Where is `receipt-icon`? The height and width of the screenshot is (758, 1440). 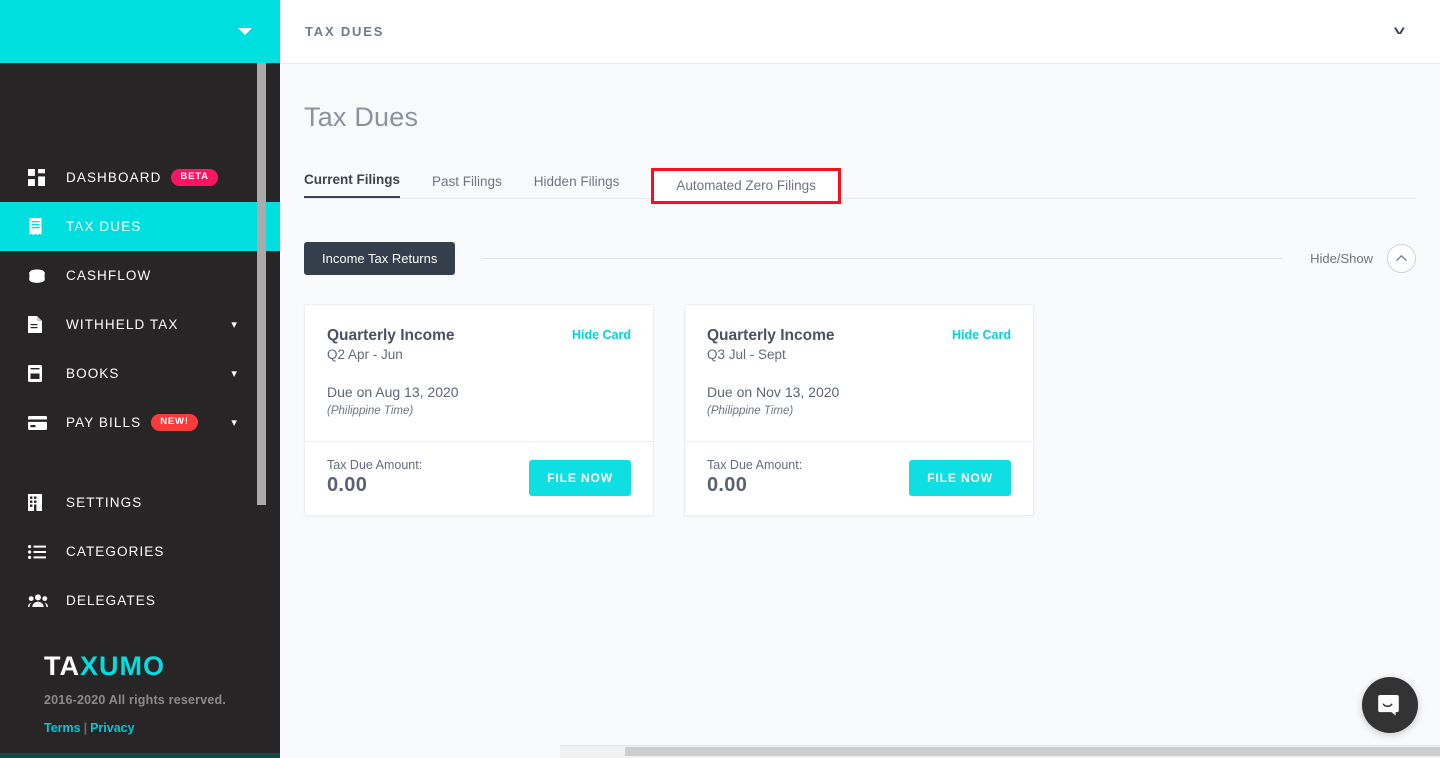 receipt-icon is located at coordinates (39, 227).